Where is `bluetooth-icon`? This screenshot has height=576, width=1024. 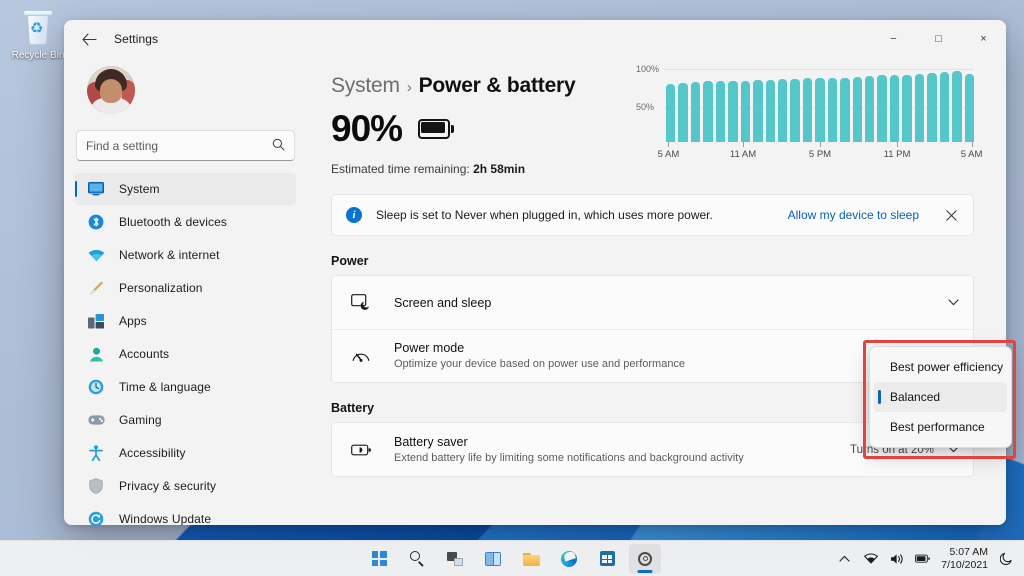
bluetooth-icon is located at coordinates (96, 222).